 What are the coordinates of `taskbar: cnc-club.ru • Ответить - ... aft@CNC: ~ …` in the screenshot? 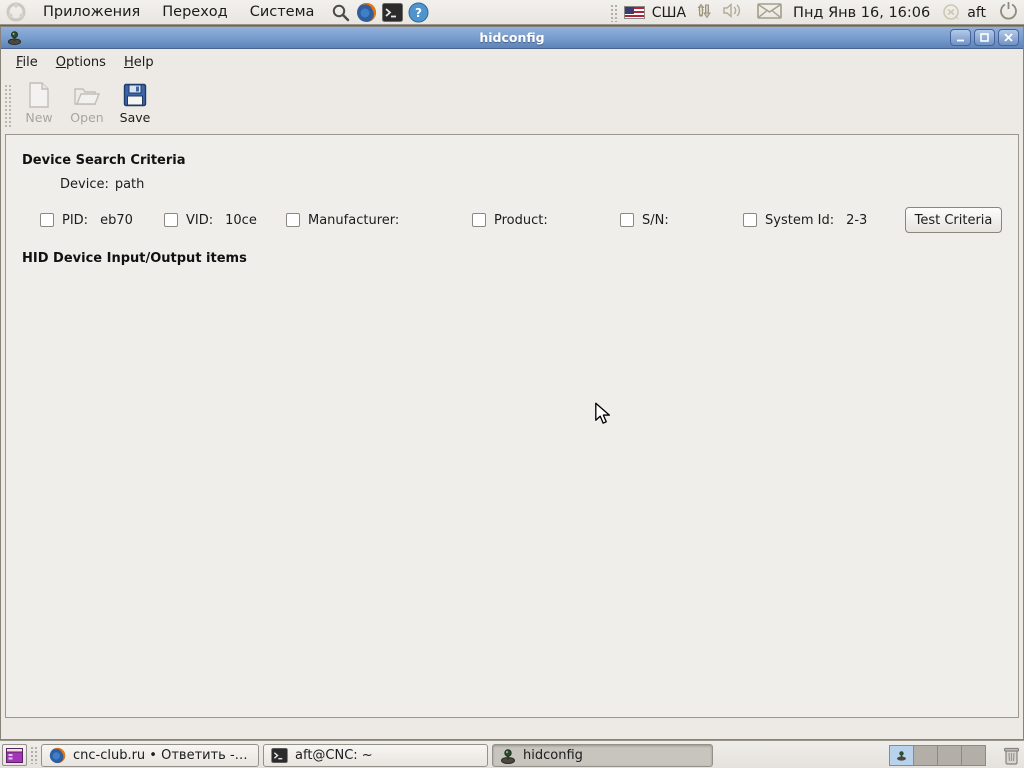 It's located at (512, 754).